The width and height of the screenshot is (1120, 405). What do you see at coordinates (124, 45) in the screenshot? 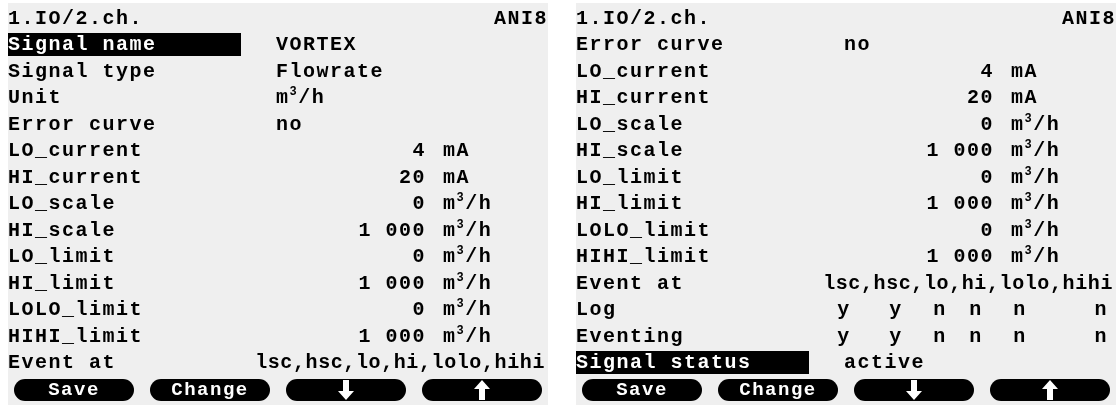
I see `parameter-label: Signal name` at bounding box center [124, 45].